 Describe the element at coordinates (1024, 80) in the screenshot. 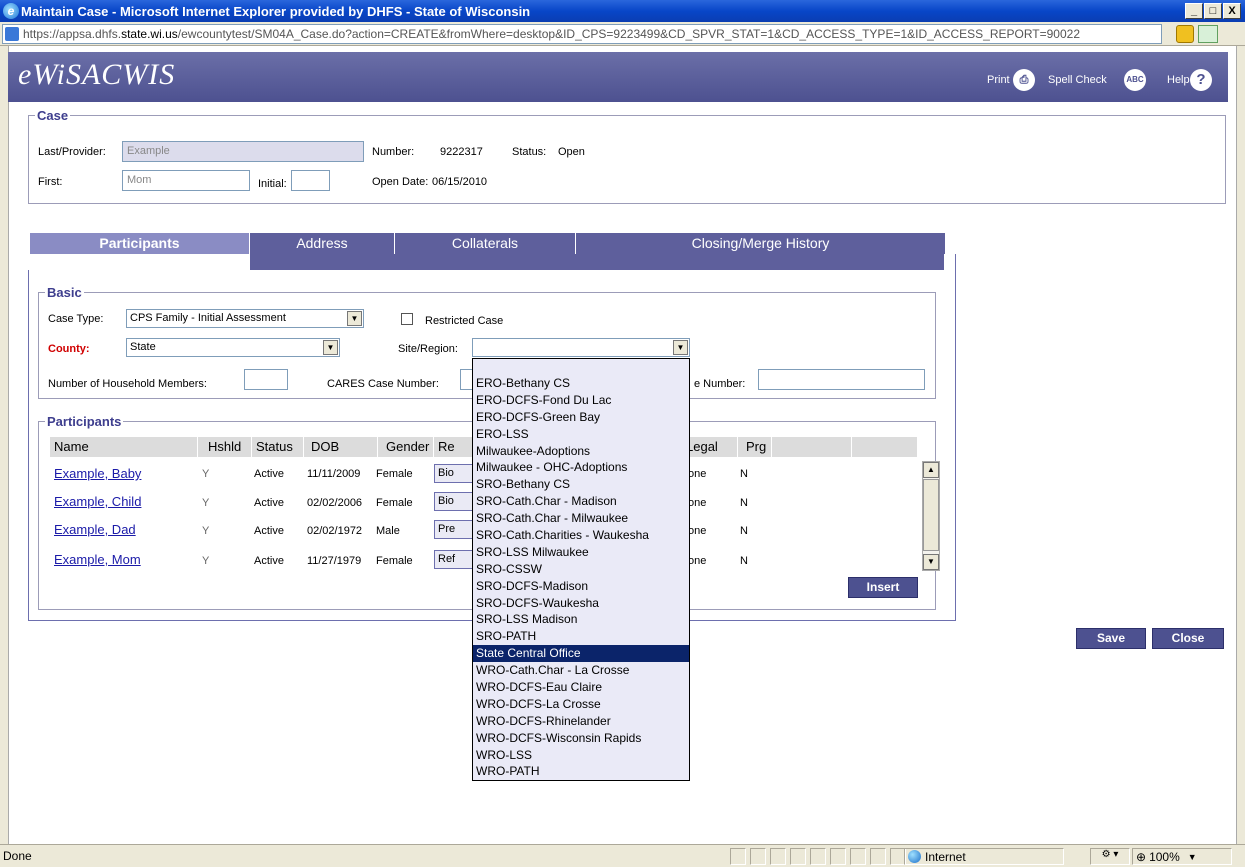

I see `printer-icon: ⎙` at that location.